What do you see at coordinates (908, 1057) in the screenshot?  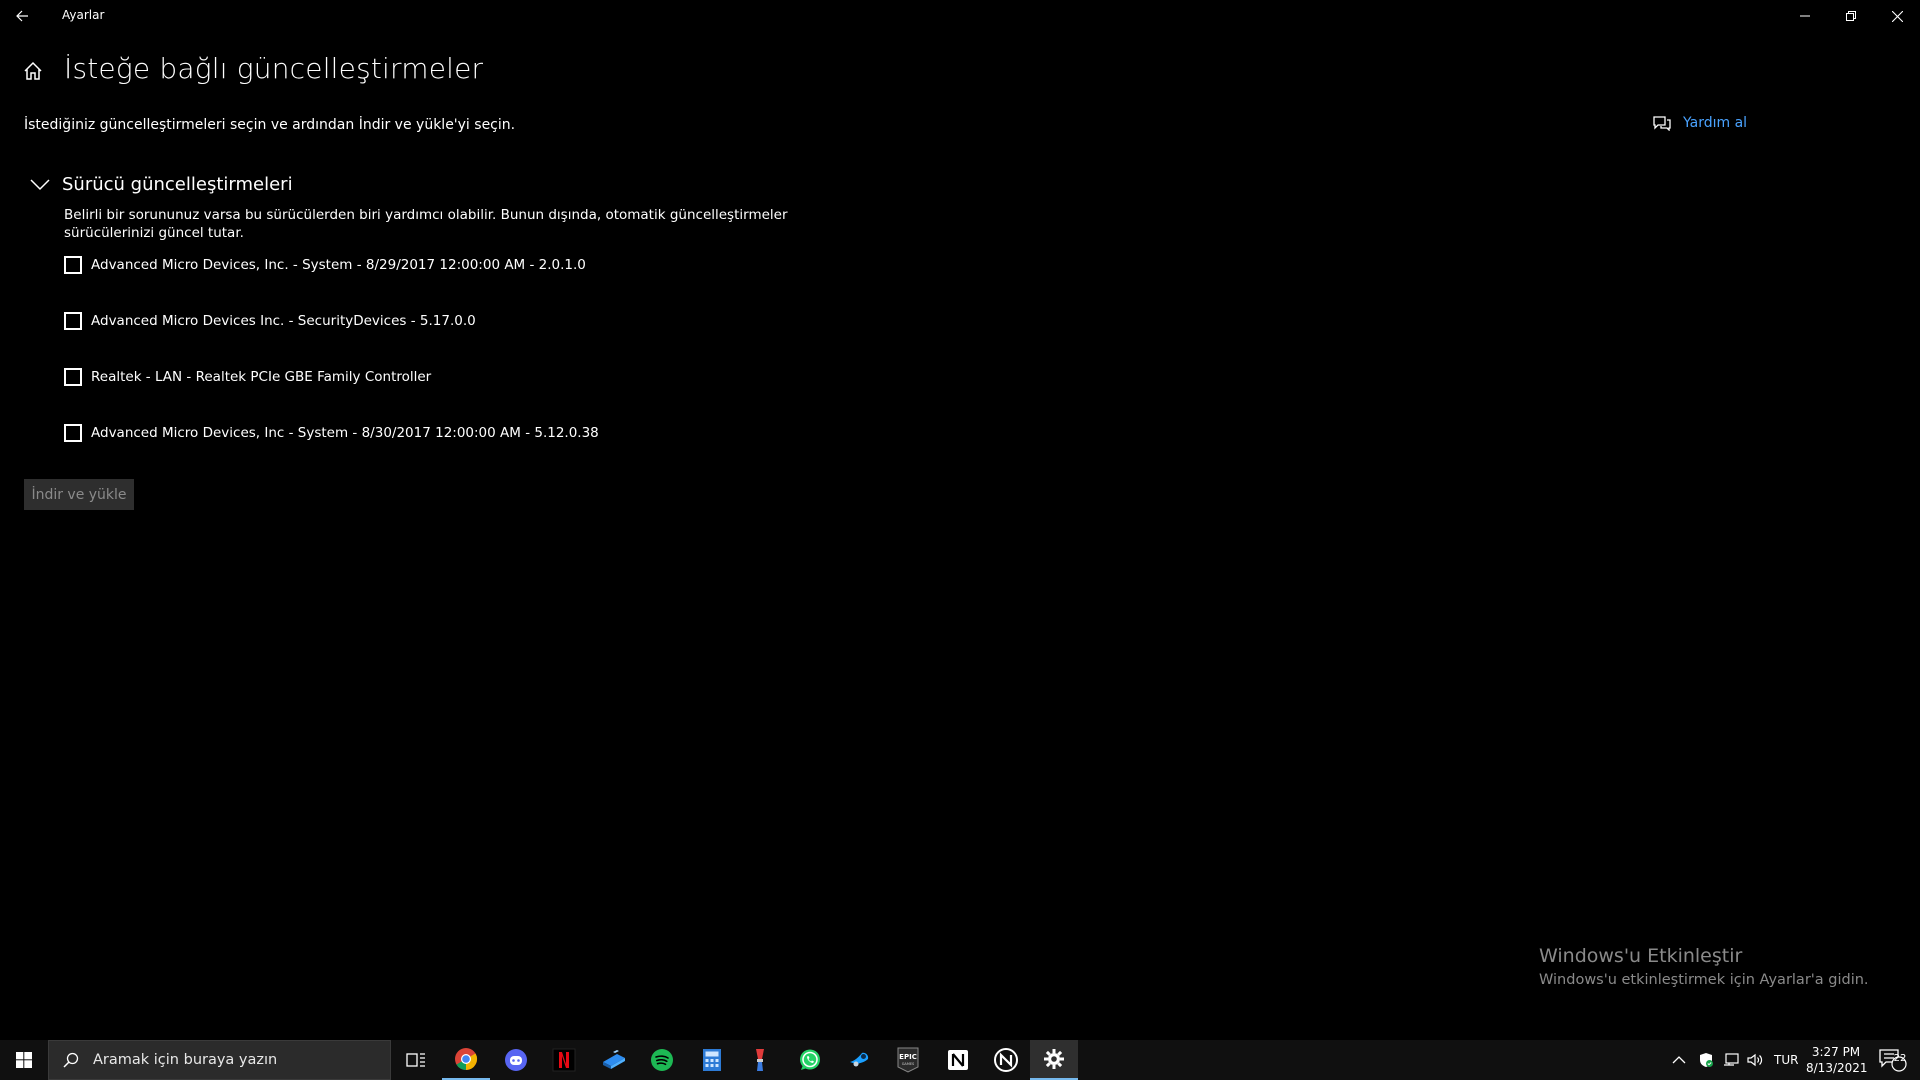 I see `svg-text: EPIC` at bounding box center [908, 1057].